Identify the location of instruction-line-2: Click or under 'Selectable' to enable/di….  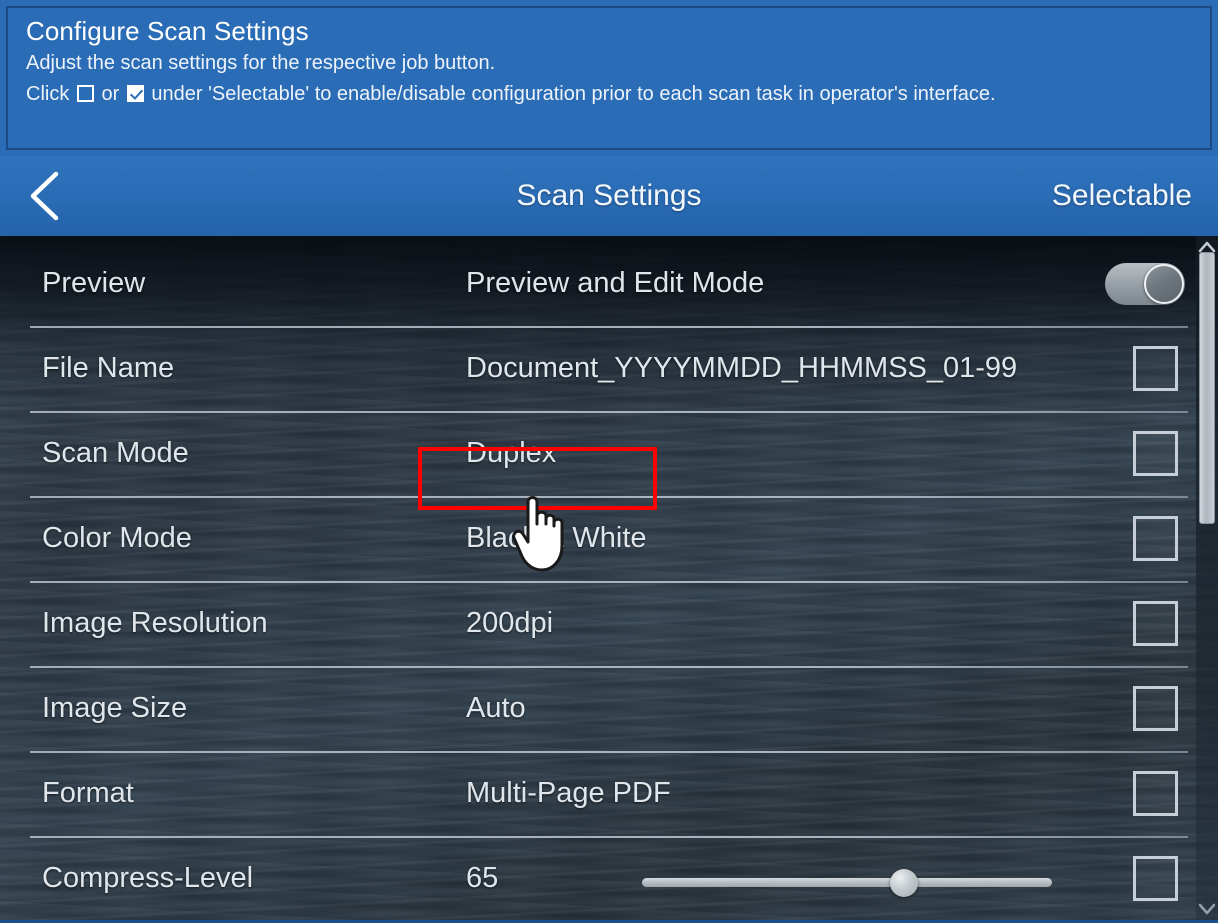
(611, 94).